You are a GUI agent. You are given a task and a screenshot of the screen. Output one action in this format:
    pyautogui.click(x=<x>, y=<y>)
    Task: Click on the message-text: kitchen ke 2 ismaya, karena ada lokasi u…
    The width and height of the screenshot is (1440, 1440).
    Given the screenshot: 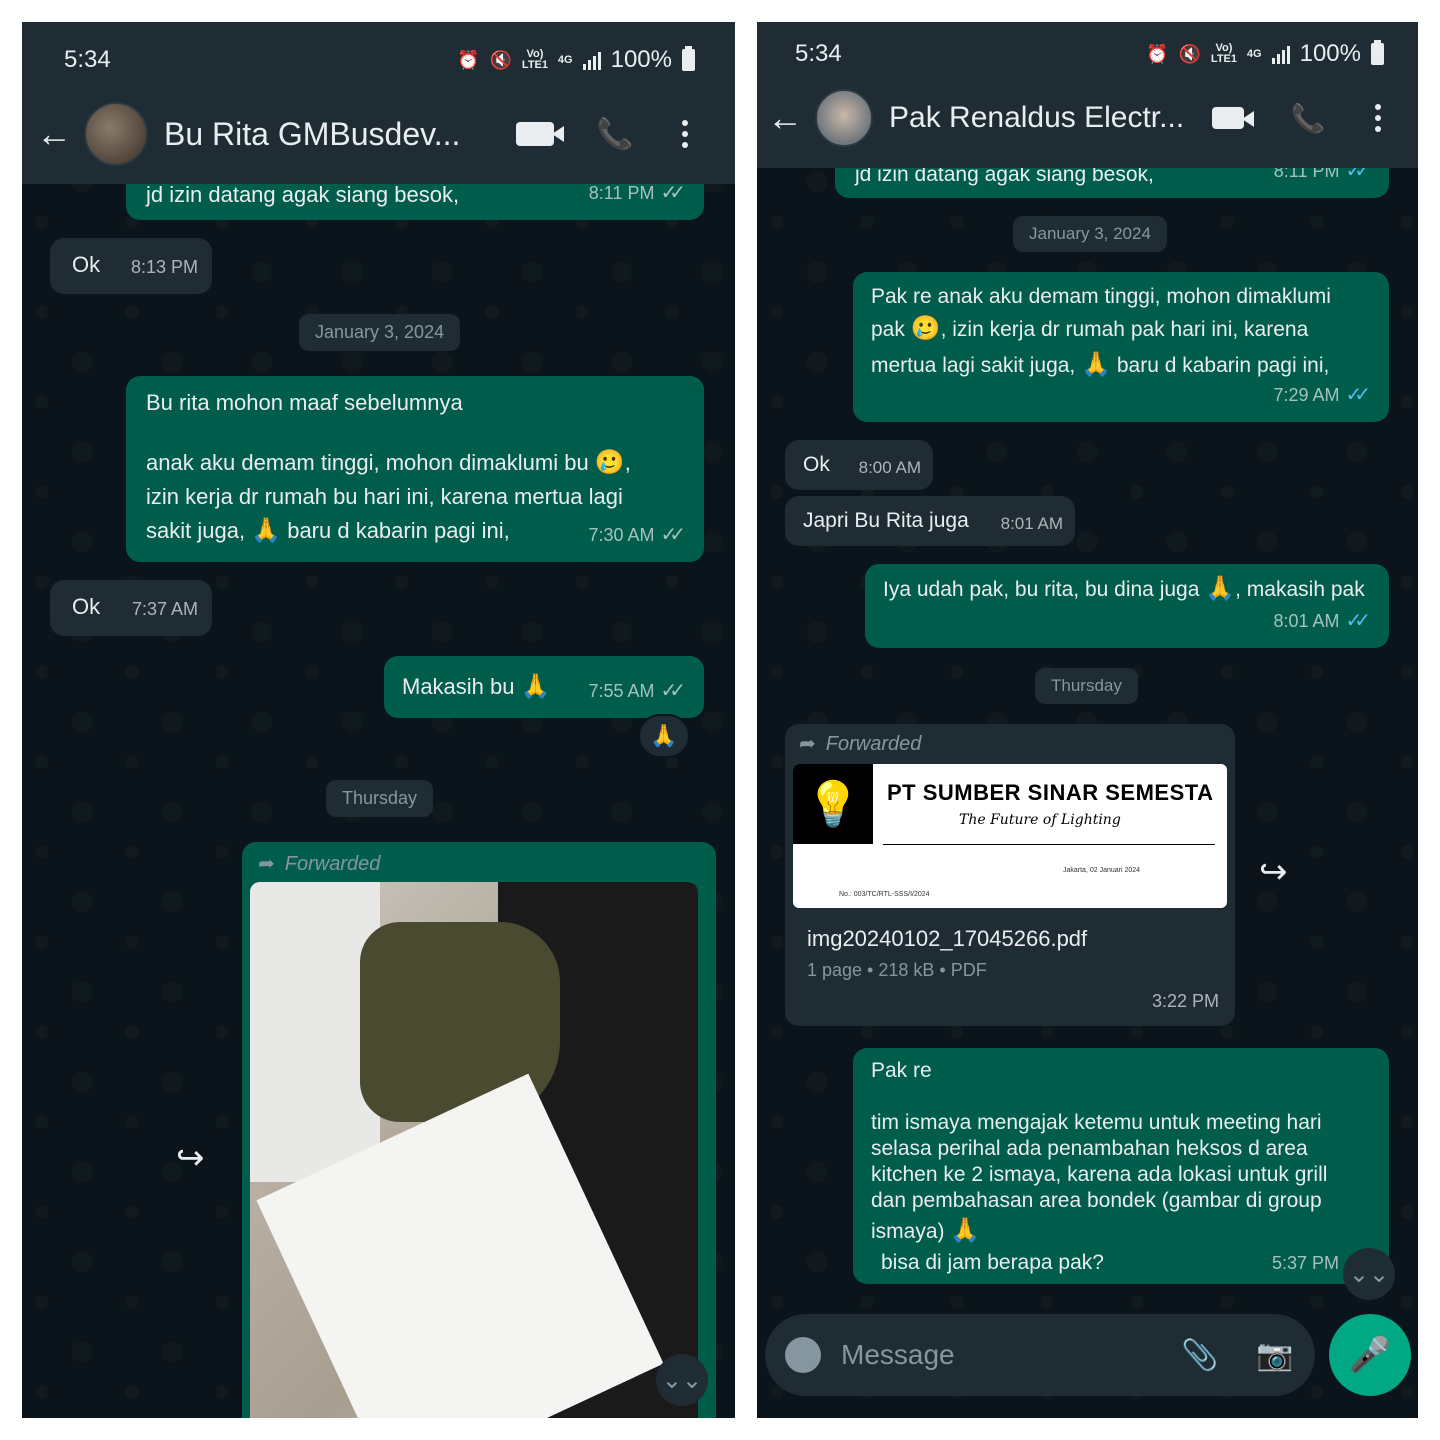 What is the action you would take?
    pyautogui.click(x=1099, y=1174)
    